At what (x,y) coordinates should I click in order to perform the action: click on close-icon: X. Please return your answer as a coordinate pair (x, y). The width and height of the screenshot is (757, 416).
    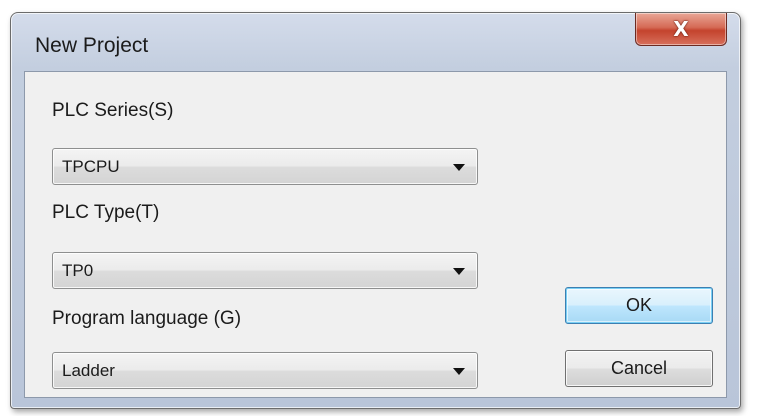
    Looking at the image, I should click on (681, 29).